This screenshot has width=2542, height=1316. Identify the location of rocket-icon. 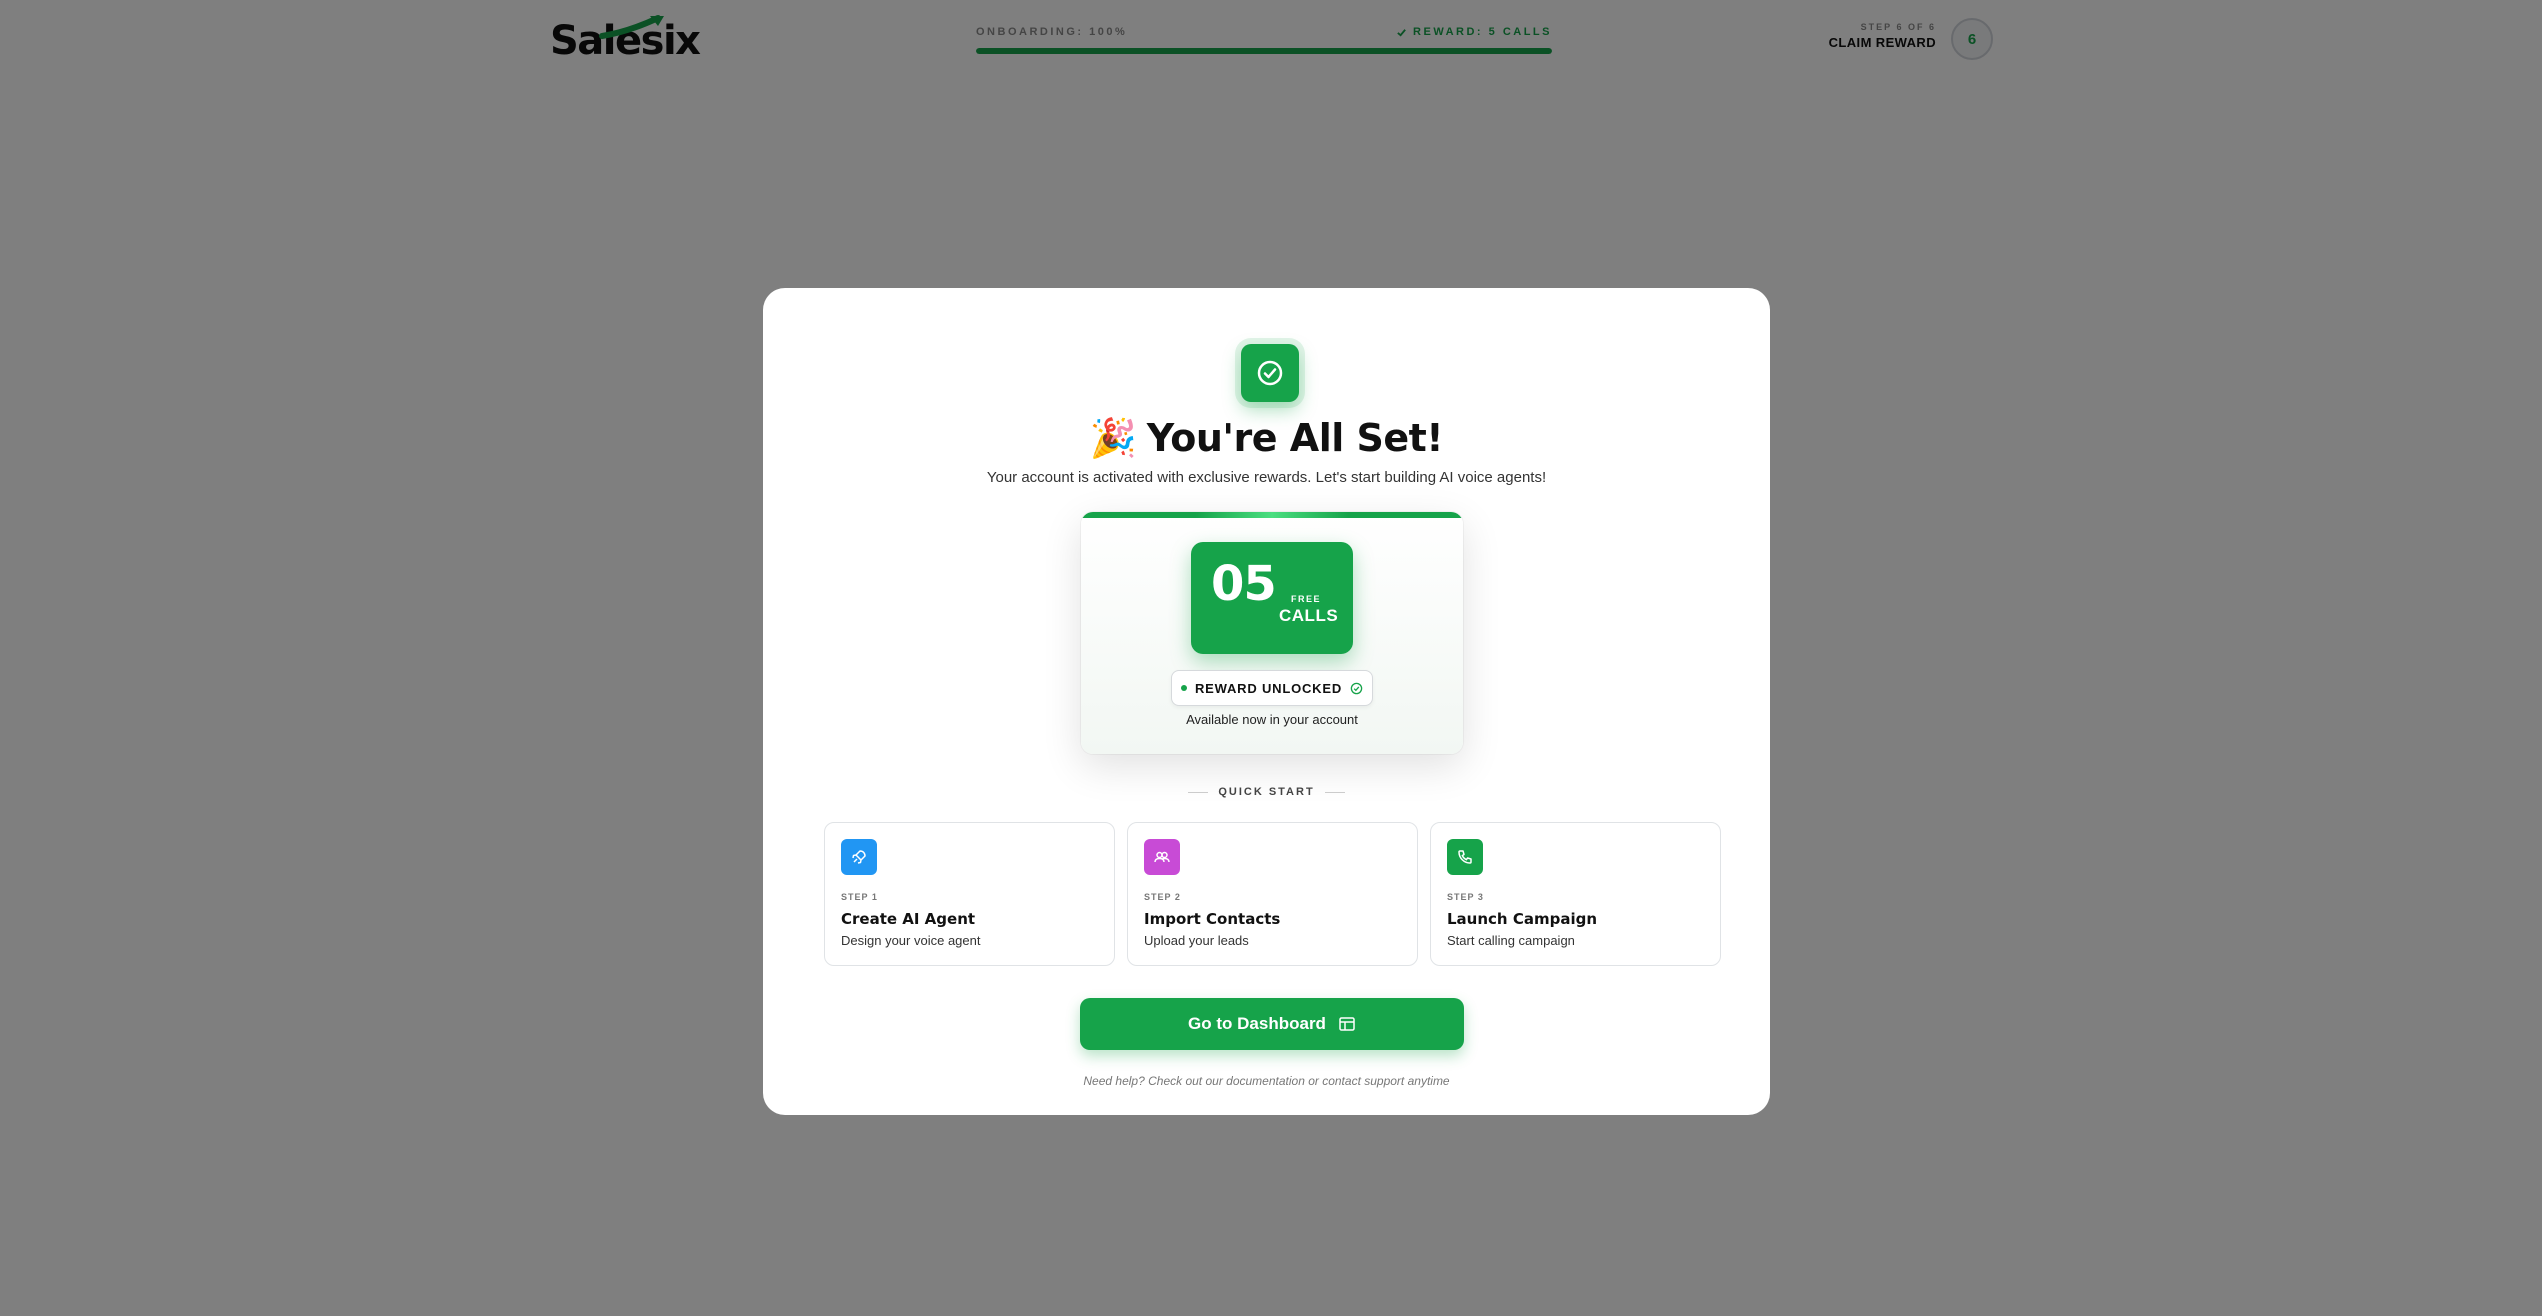
(859, 857).